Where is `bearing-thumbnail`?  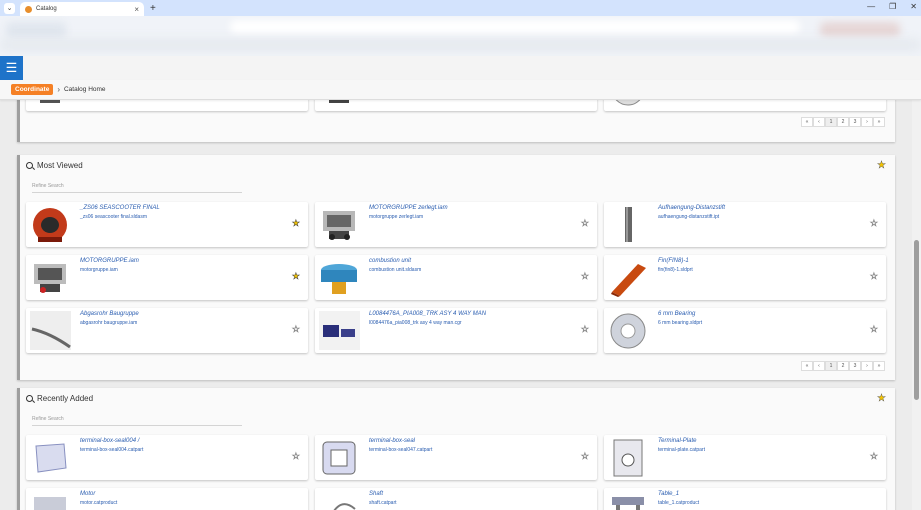
bearing-thumbnail is located at coordinates (628, 104).